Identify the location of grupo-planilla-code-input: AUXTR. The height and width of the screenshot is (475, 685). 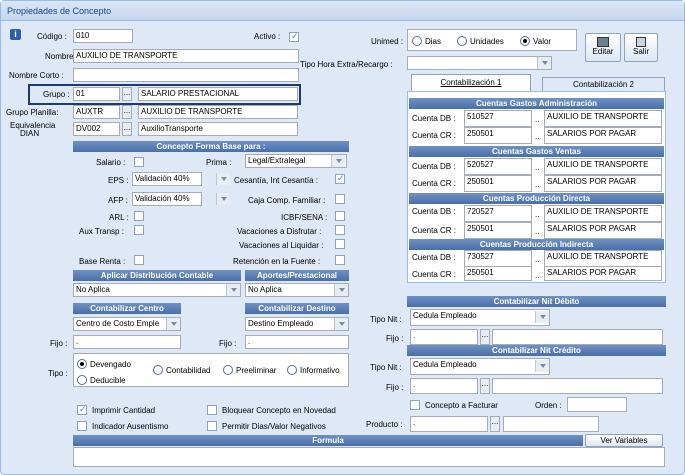
(96, 112).